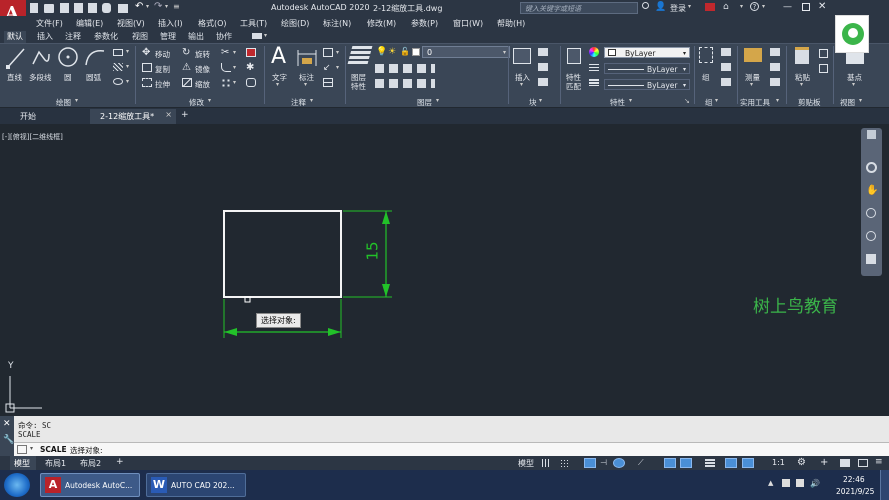  Describe the element at coordinates (251, 82) in the screenshot. I see `offset-icon` at that location.